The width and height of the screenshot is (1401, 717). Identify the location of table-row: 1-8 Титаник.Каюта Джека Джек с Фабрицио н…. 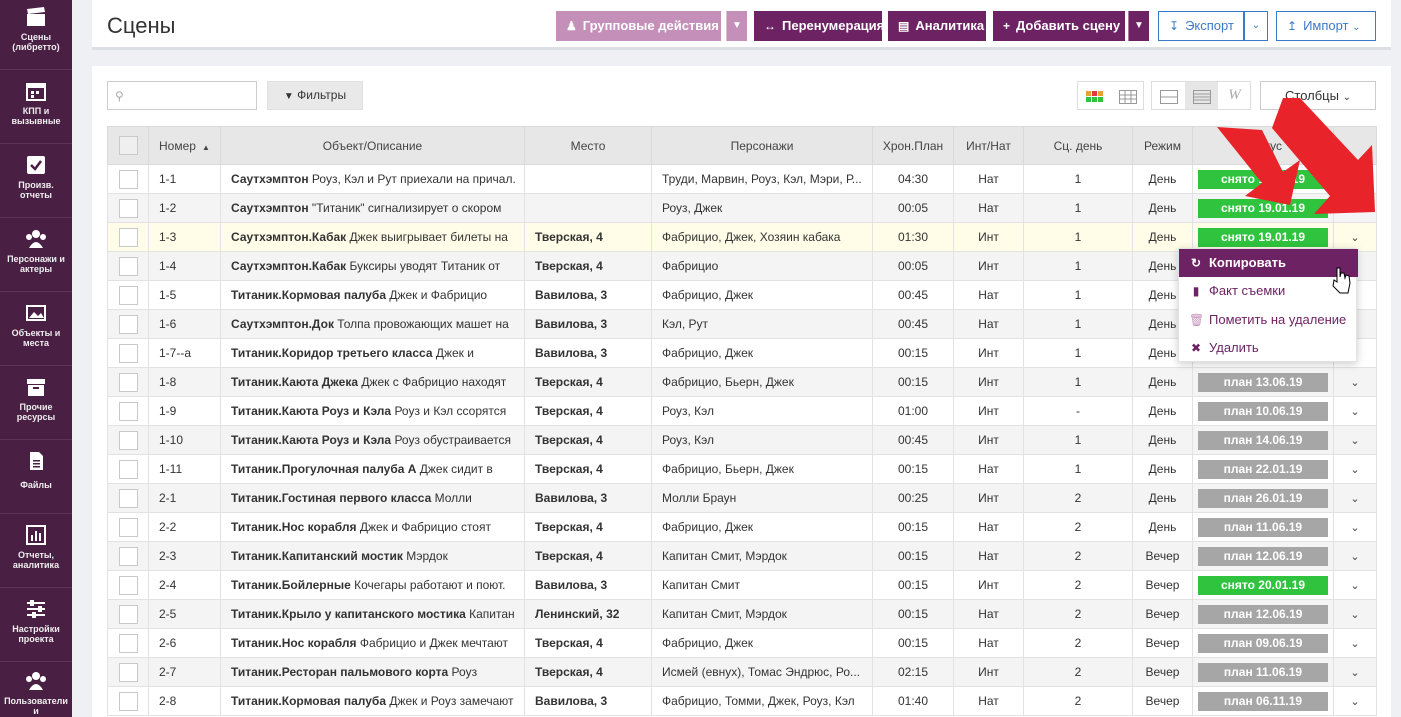
(742, 382).